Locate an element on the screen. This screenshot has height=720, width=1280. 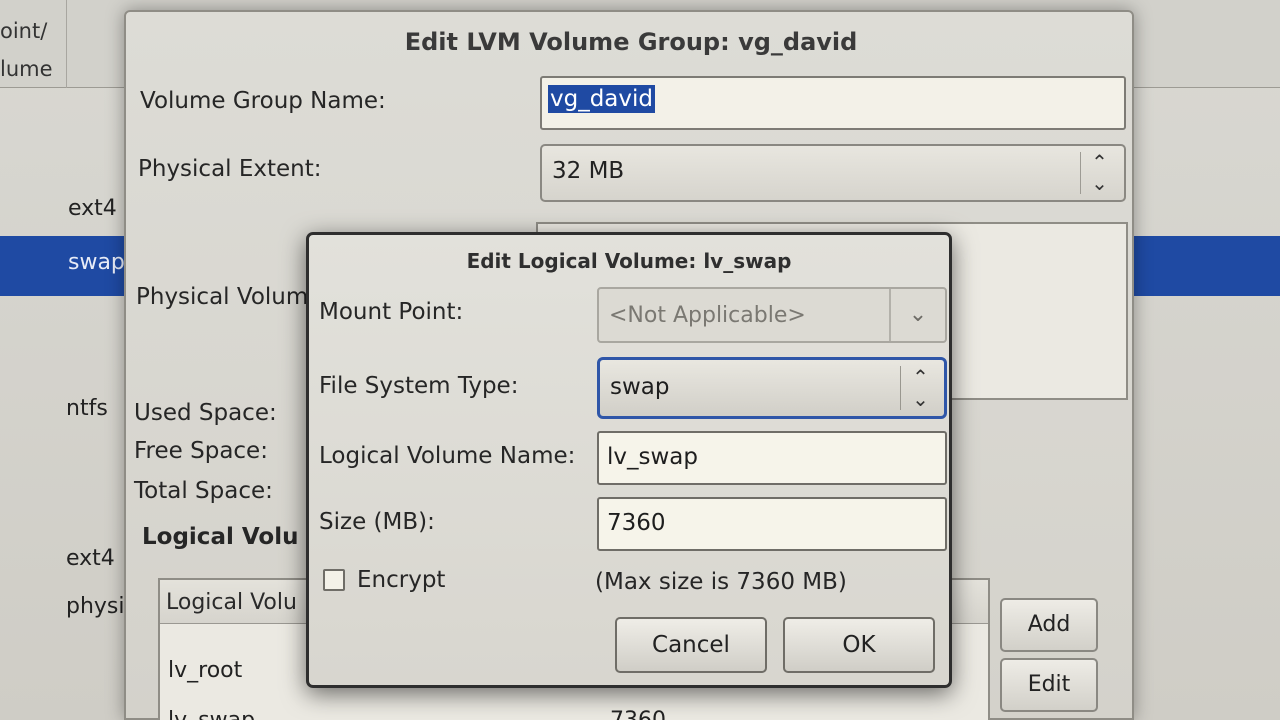
vg-name-label: Volume Group Name: is located at coordinates (263, 101).